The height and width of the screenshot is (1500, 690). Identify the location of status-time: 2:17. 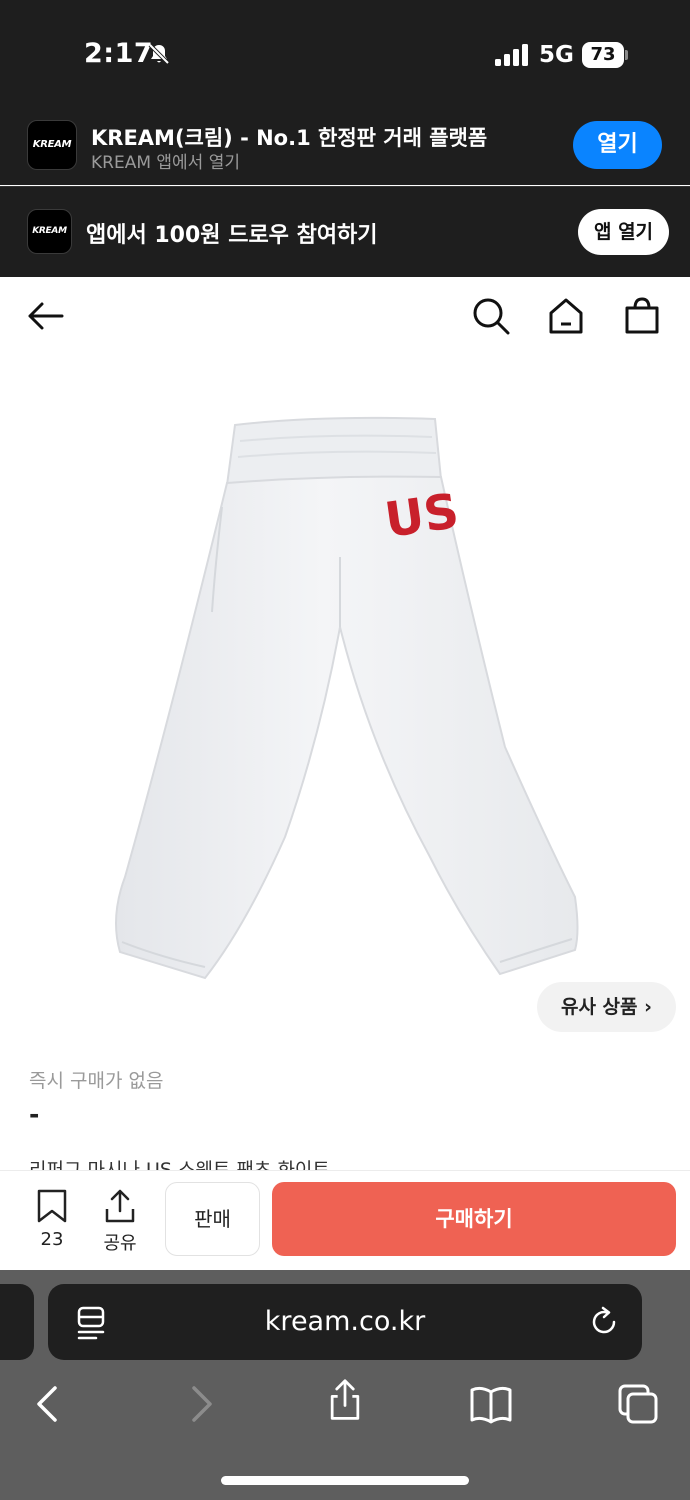
(119, 53).